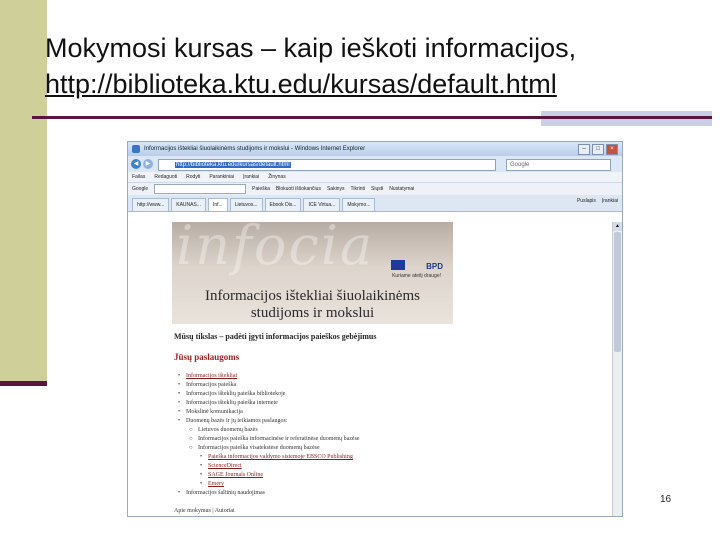  I want to click on section-heading: Jūsų paslaugoms, so click(207, 357).